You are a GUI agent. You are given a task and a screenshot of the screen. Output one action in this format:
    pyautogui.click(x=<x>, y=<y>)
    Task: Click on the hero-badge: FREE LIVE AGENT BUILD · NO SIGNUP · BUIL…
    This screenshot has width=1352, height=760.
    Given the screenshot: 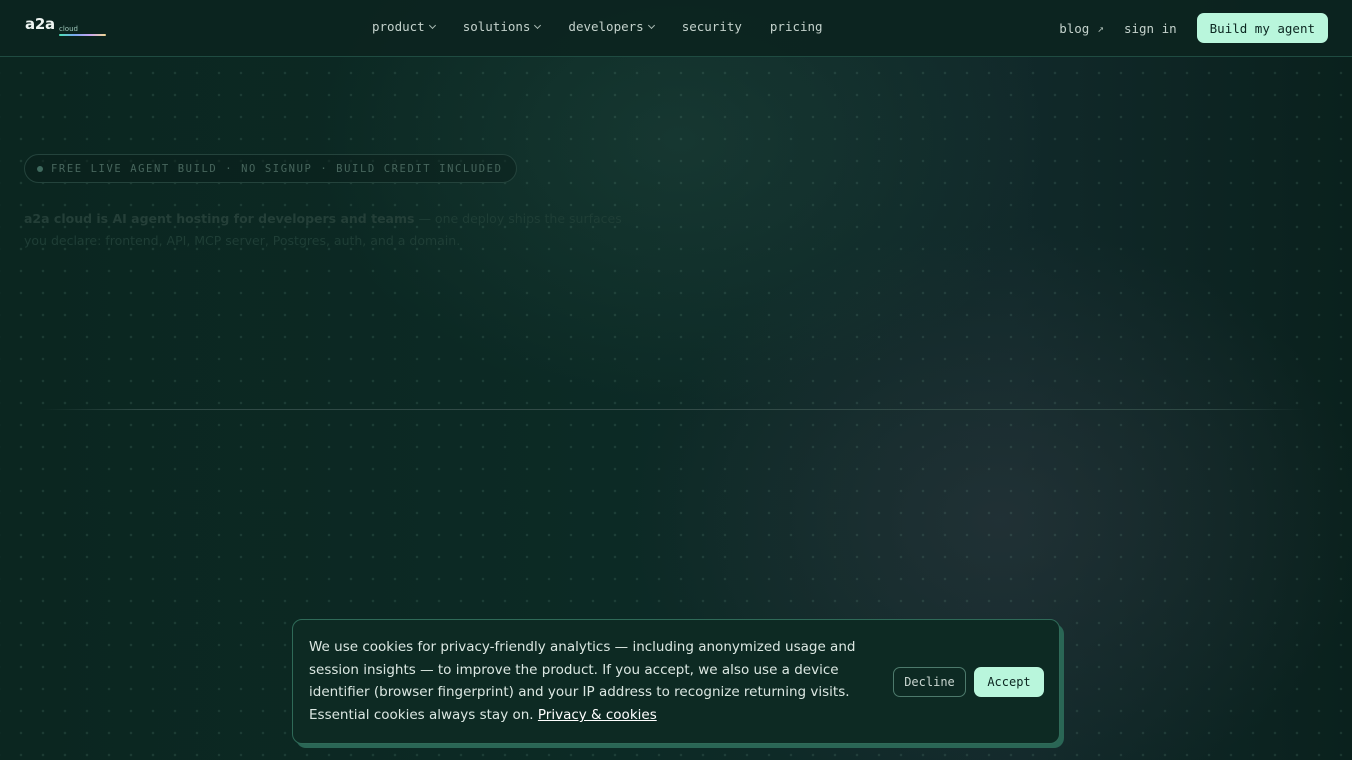 What is the action you would take?
    pyautogui.click(x=270, y=168)
    